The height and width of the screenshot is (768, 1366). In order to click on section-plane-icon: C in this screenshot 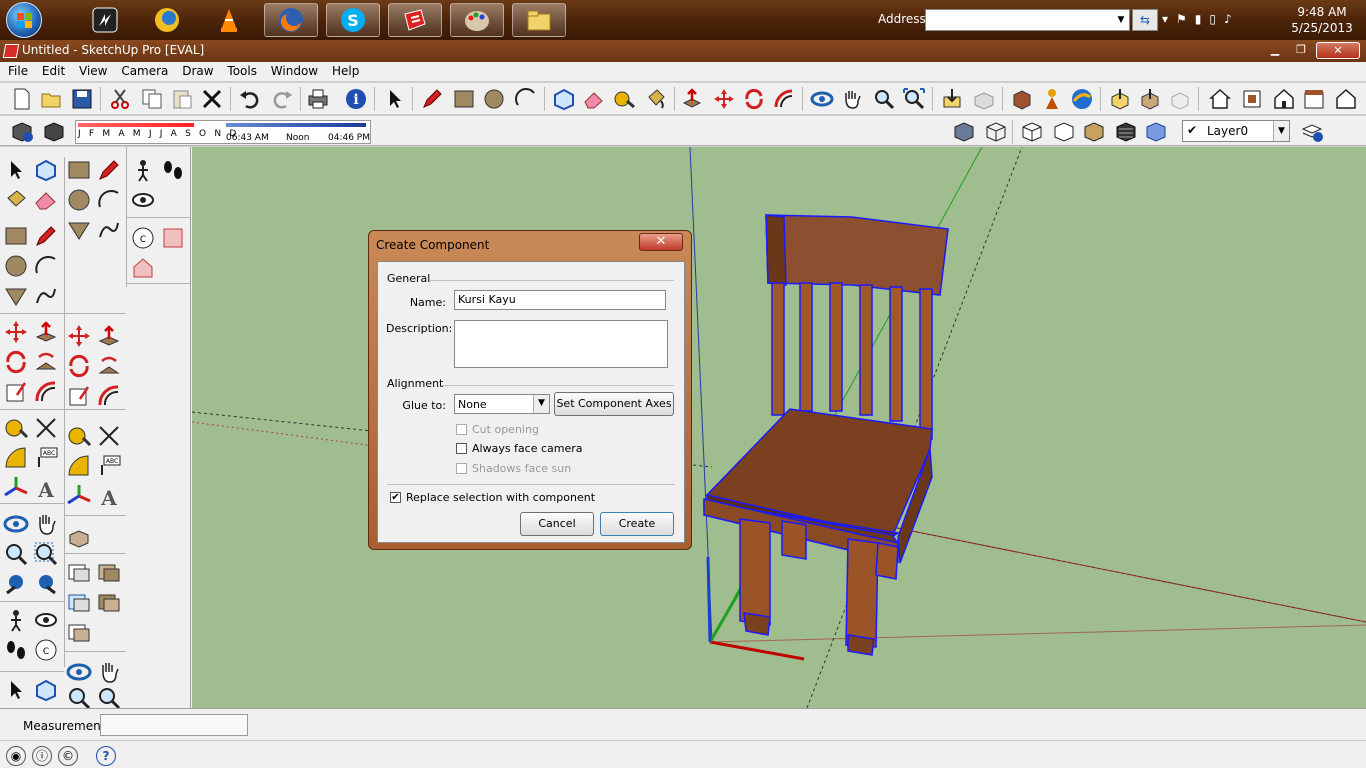, I will do `click(46, 650)`.